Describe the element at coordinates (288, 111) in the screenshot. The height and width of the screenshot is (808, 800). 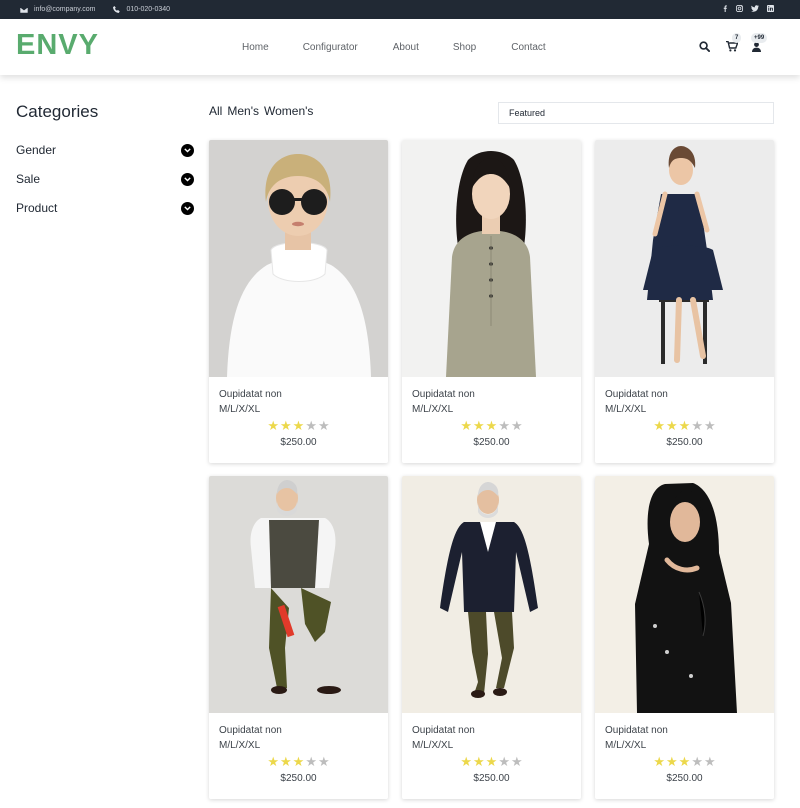
I see `filter-womens: Women's` at that location.